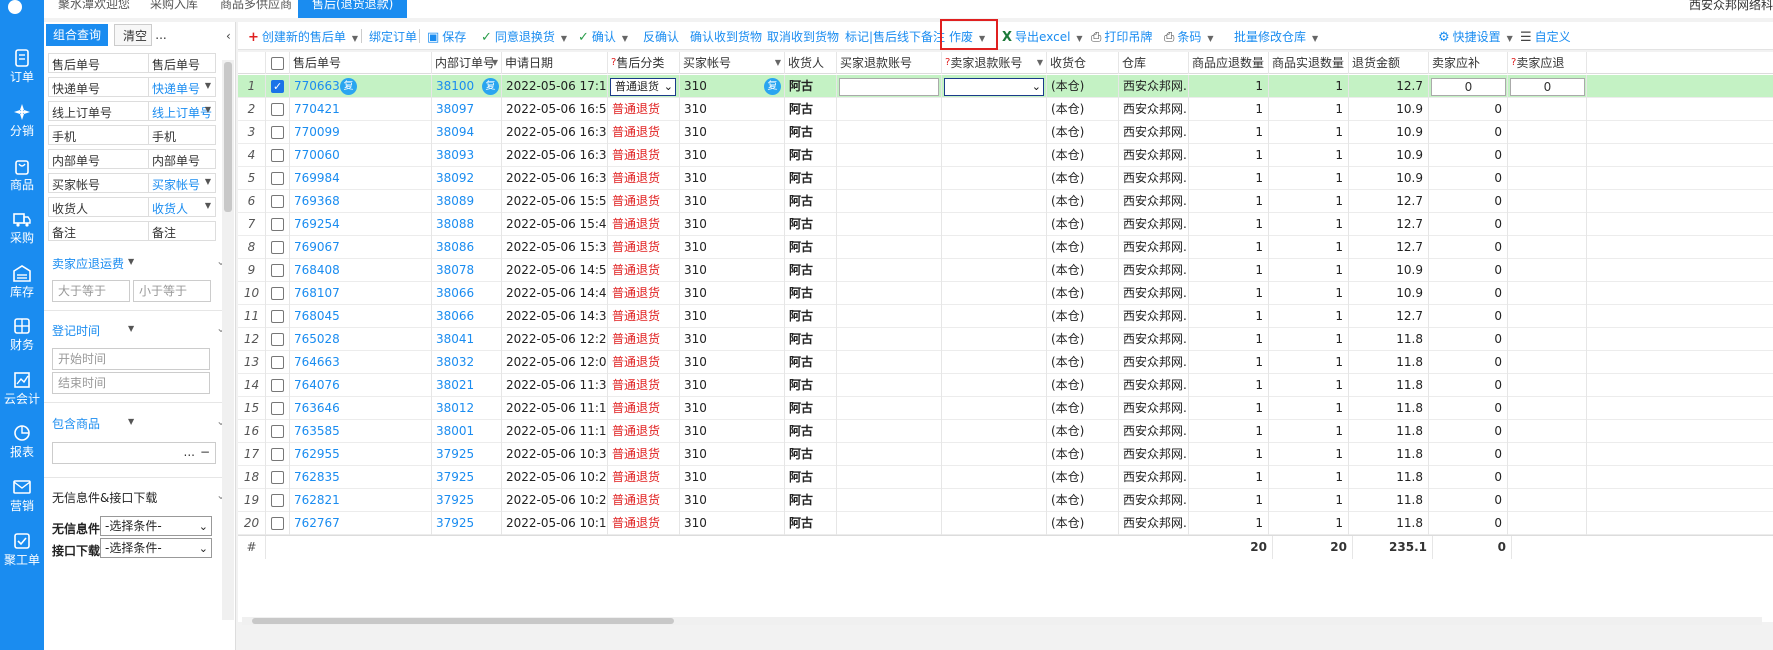  What do you see at coordinates (132, 111) in the screenshot?
I see `filter-field-row: 线上订单号 线上订单号 ▼` at bounding box center [132, 111].